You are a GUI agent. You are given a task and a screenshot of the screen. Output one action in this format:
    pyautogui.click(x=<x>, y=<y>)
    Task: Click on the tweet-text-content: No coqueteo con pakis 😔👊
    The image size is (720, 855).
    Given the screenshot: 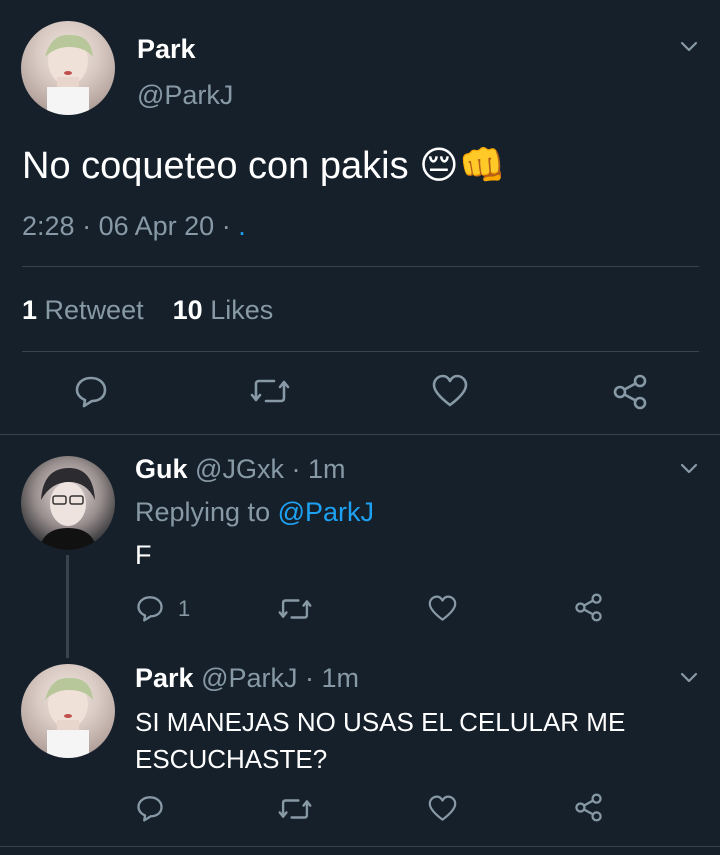 What is the action you would take?
    pyautogui.click(x=264, y=166)
    